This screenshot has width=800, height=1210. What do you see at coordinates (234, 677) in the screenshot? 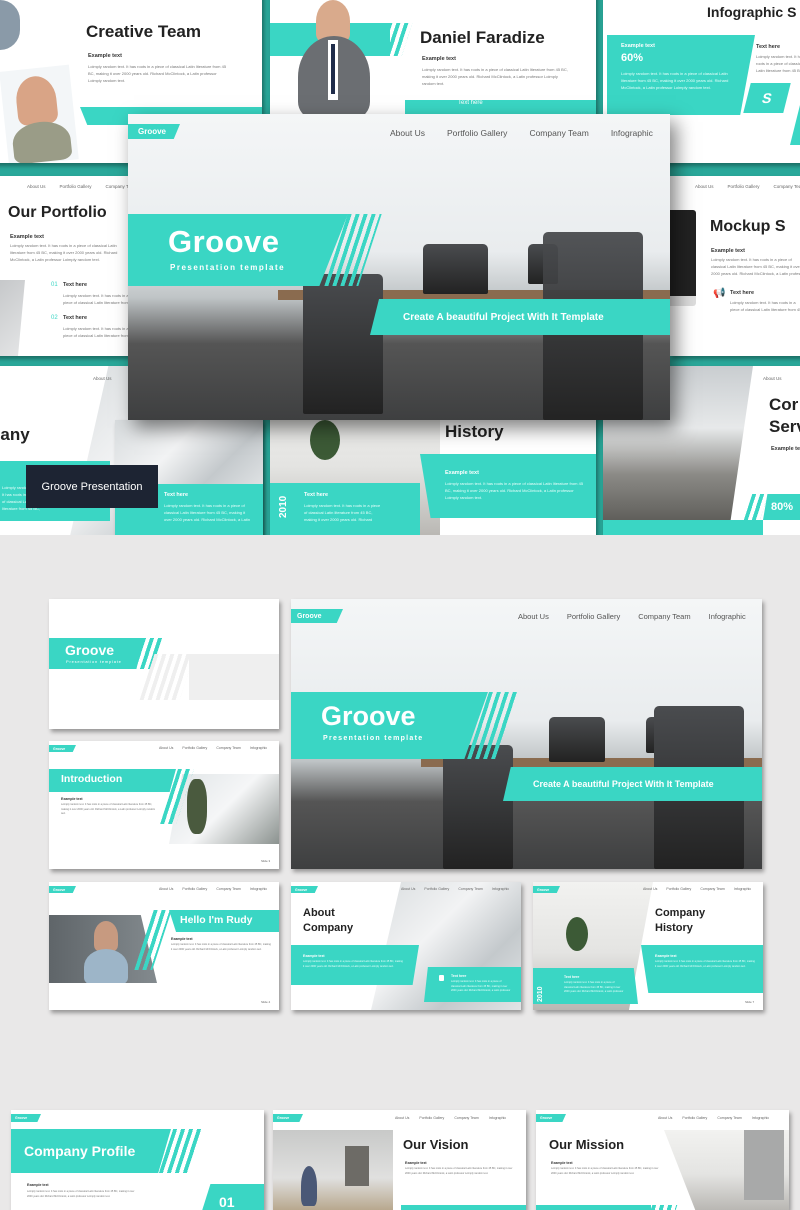
I see `gray-band` at bounding box center [234, 677].